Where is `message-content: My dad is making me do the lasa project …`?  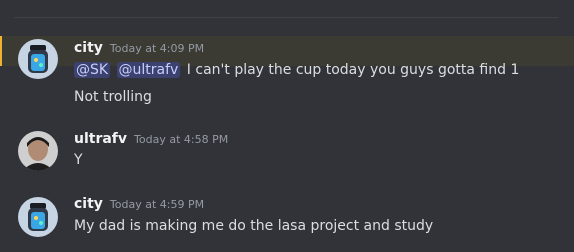 message-content: My dad is making me do the lasa project … is located at coordinates (254, 226).